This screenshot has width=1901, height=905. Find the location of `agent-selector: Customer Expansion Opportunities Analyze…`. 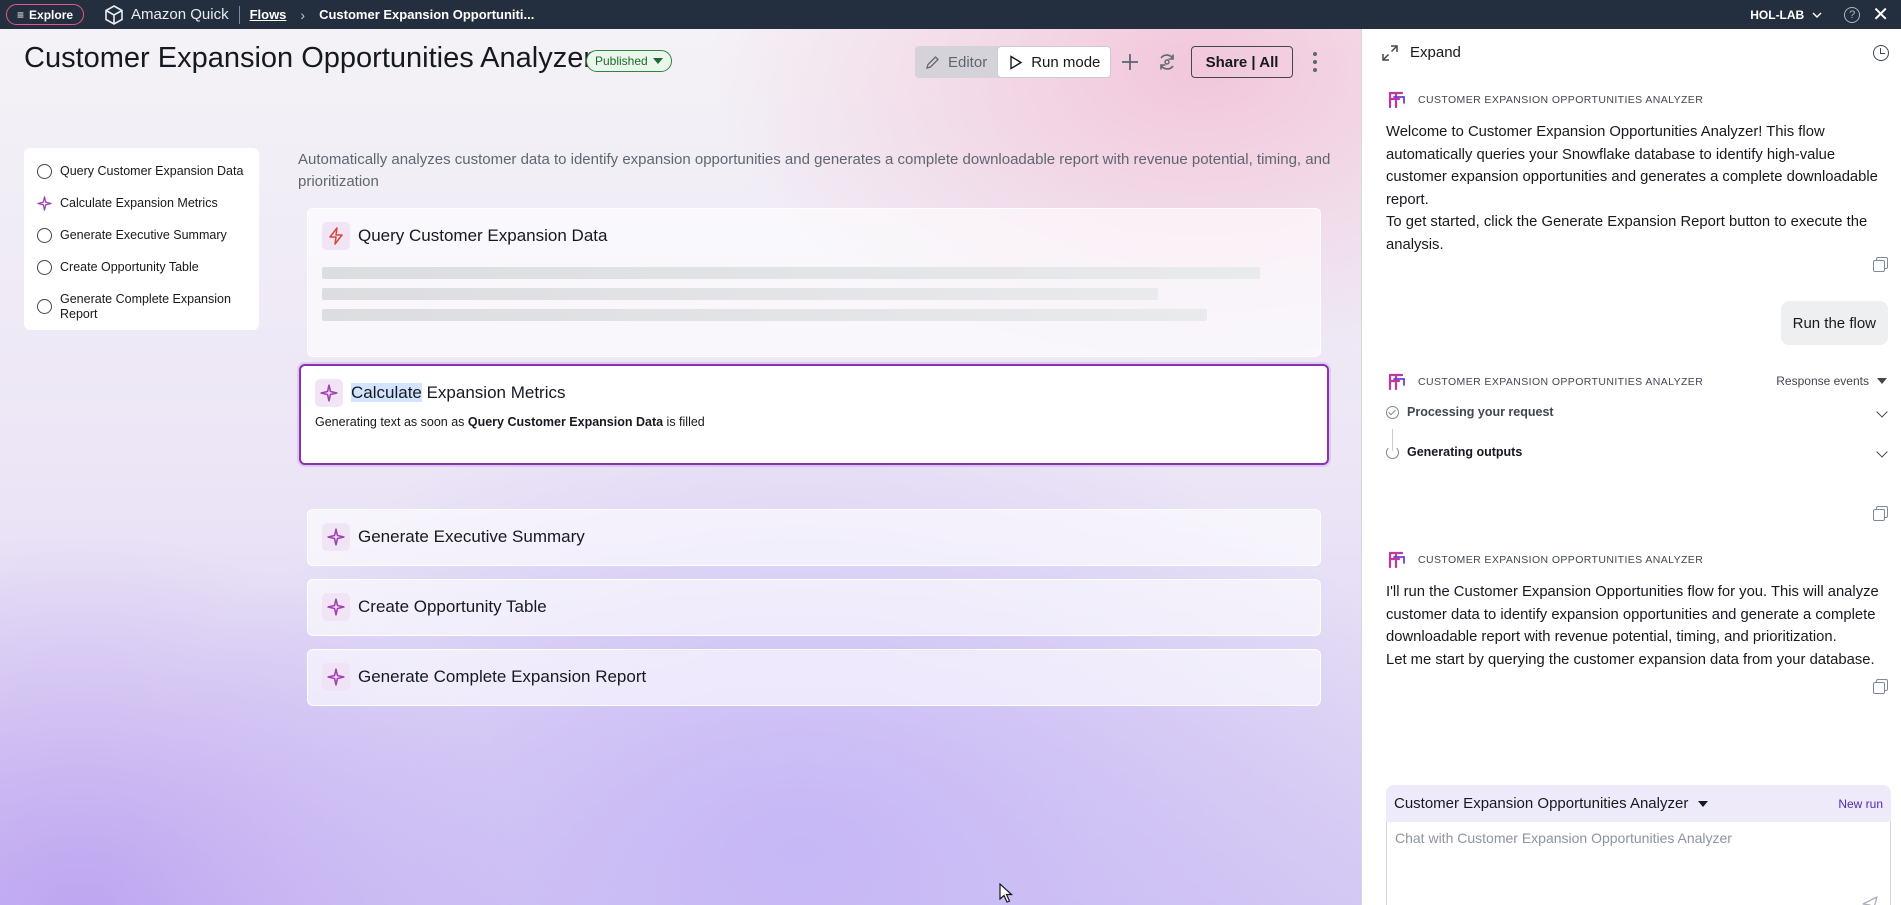

agent-selector: Customer Expansion Opportunities Analyze… is located at coordinates (1541, 803).